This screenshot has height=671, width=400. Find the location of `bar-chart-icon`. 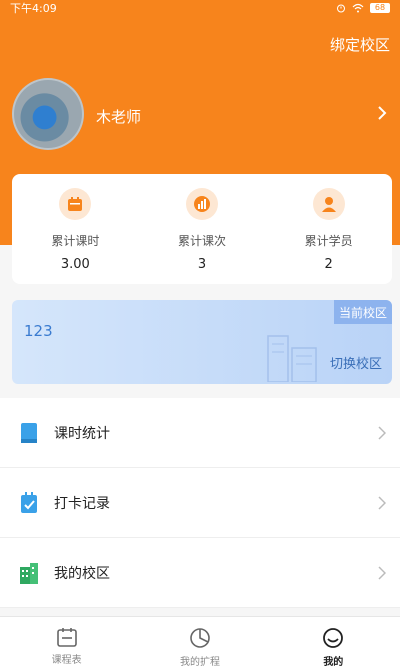

bar-chart-icon is located at coordinates (202, 204).